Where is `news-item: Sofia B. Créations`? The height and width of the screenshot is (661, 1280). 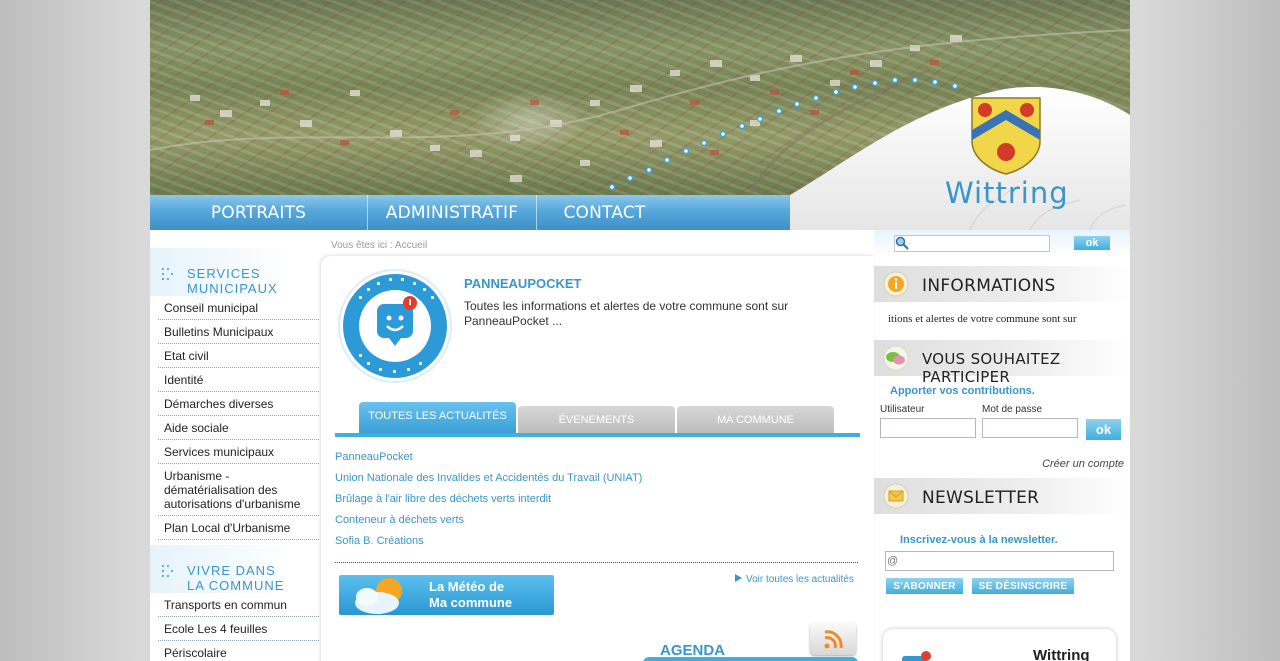 news-item: Sofia B. Créations is located at coordinates (488, 545).